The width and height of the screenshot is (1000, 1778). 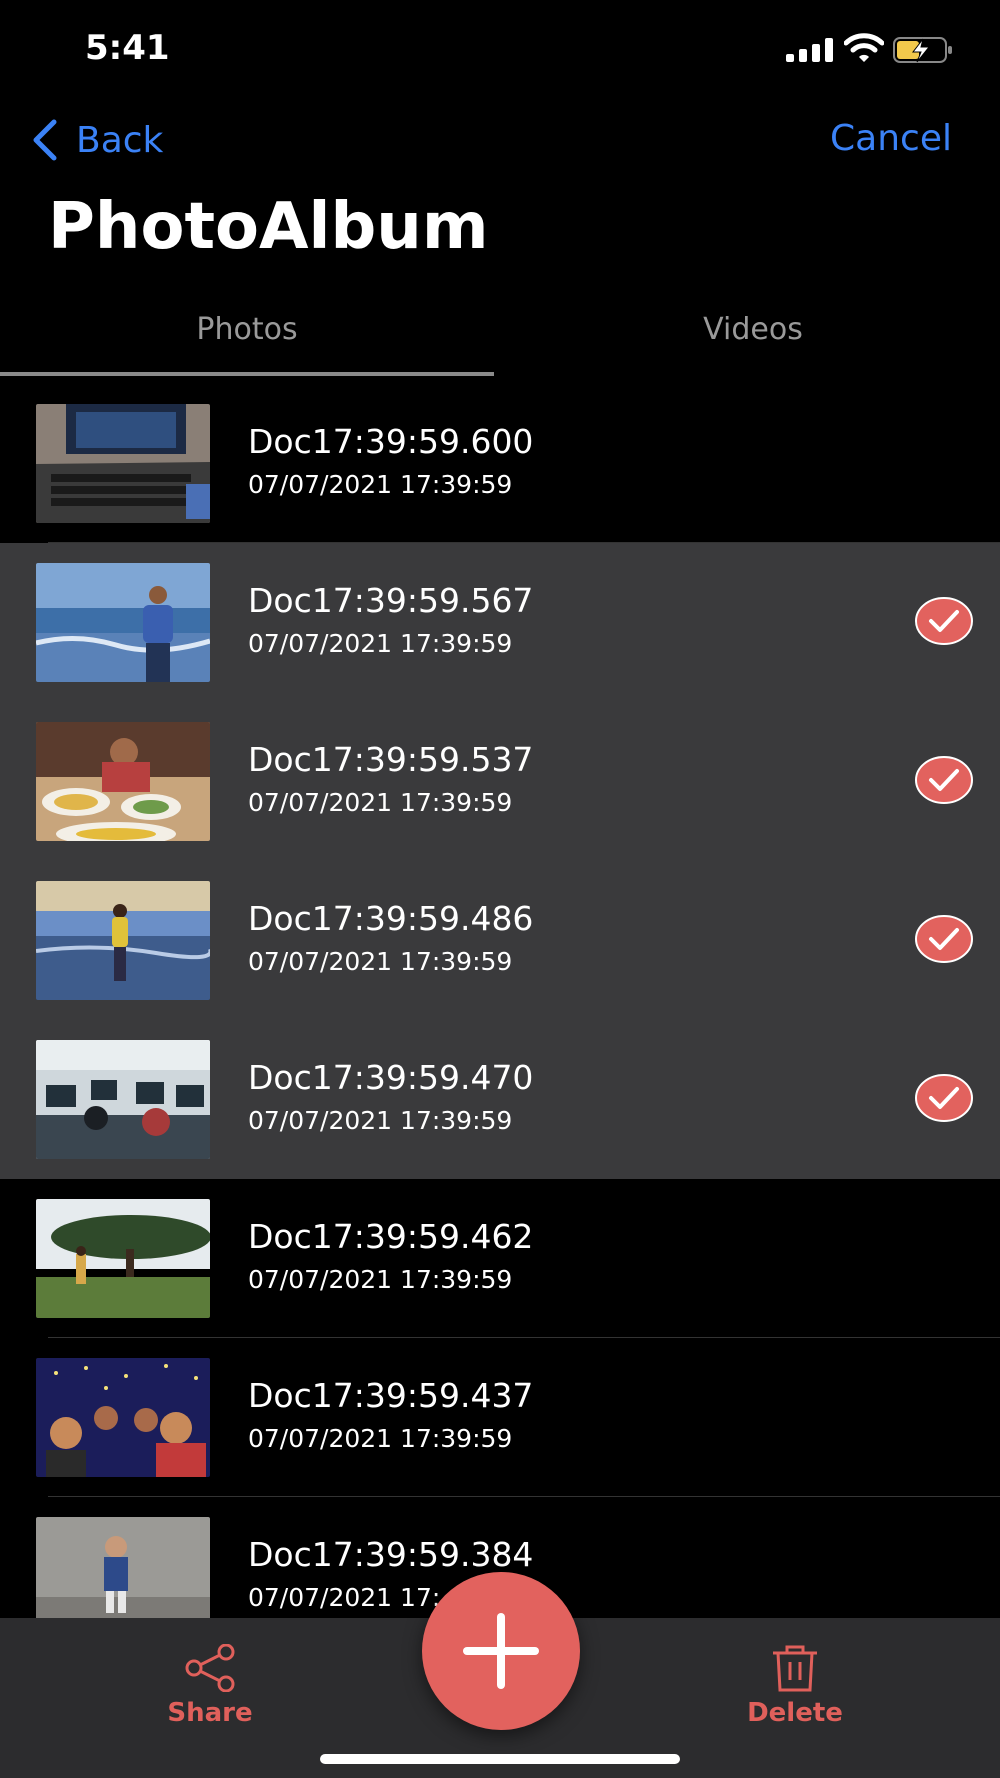 What do you see at coordinates (210, 1713) in the screenshot?
I see `share-label: Share` at bounding box center [210, 1713].